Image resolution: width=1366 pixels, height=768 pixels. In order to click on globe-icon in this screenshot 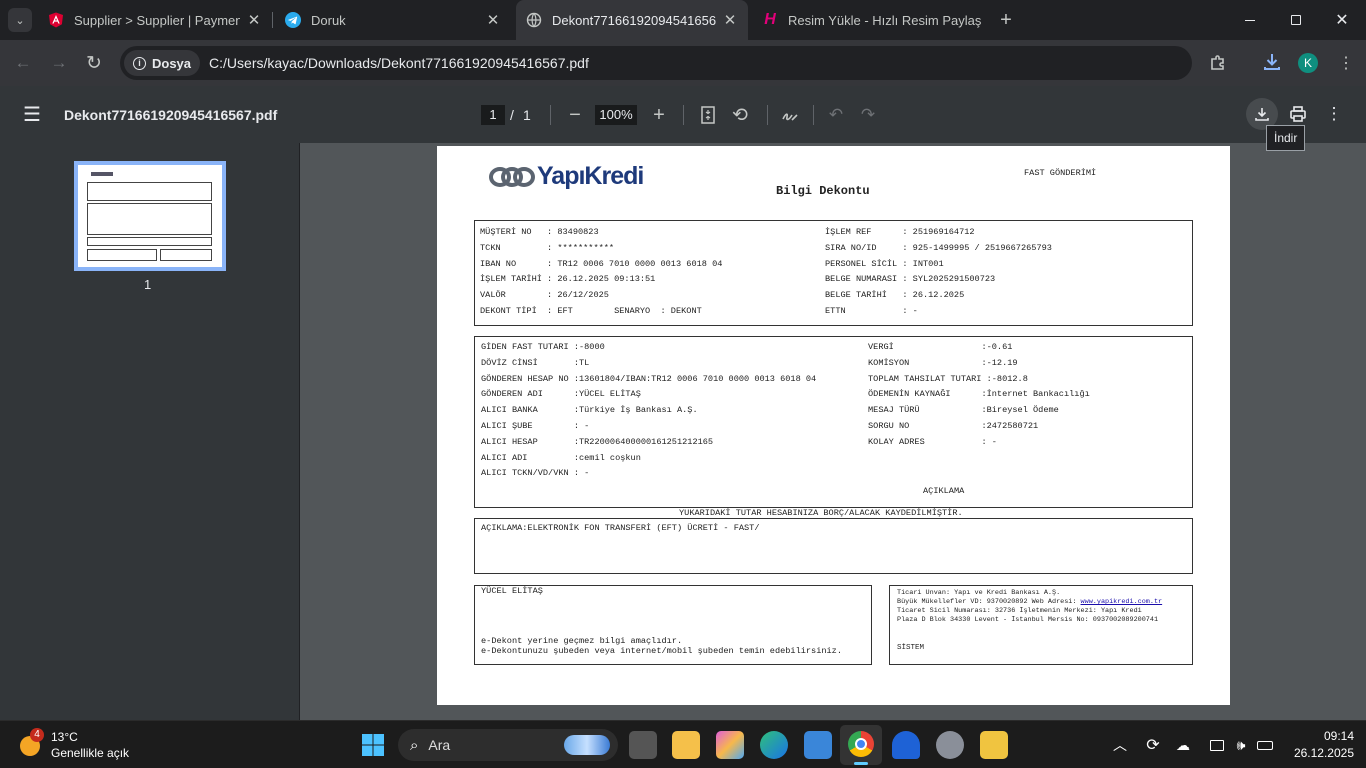, I will do `click(534, 20)`.